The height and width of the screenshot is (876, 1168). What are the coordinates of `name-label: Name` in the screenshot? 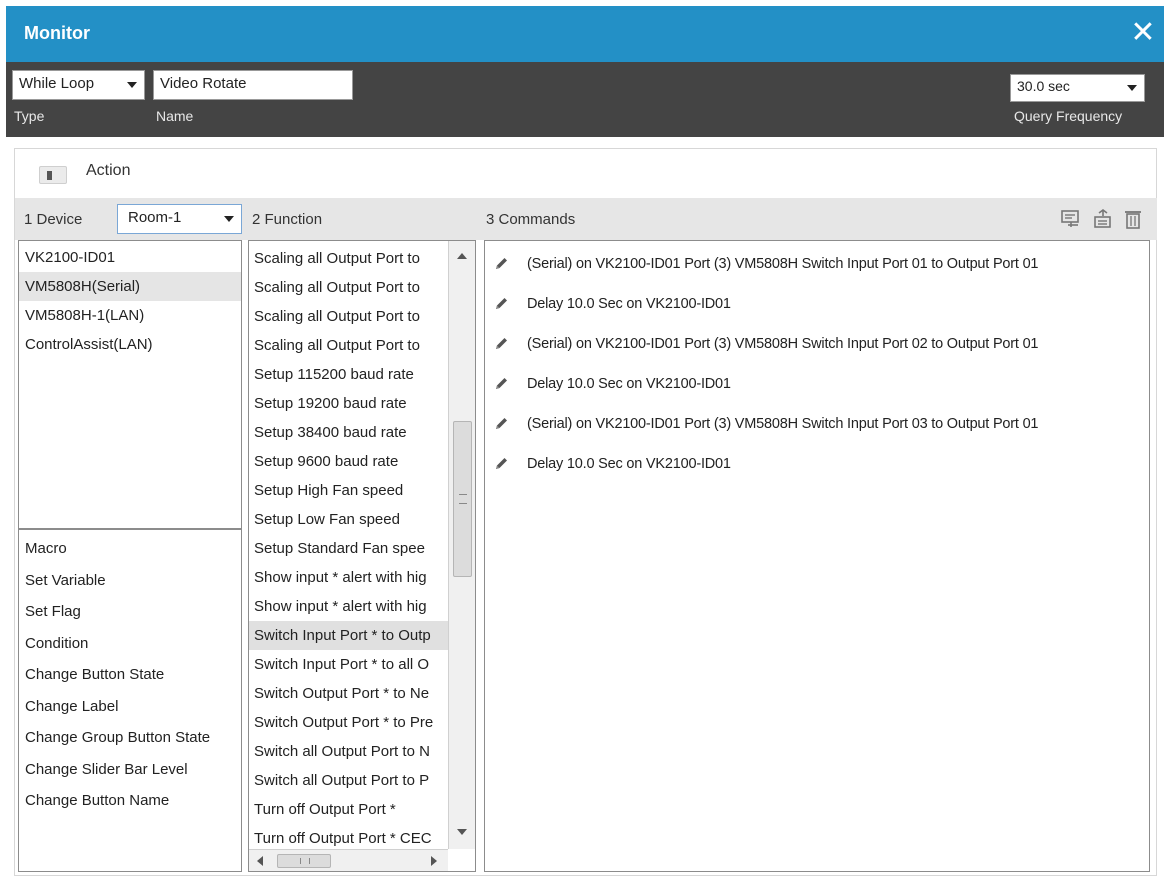 It's located at (175, 116).